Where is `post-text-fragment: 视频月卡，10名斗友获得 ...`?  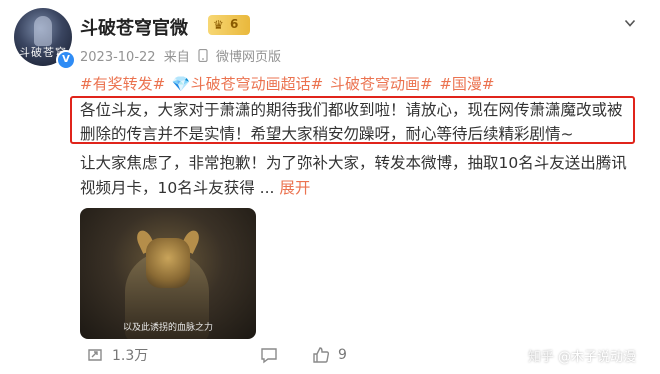 post-text-fragment: 视频月卡，10名斗友获得 ... is located at coordinates (177, 188).